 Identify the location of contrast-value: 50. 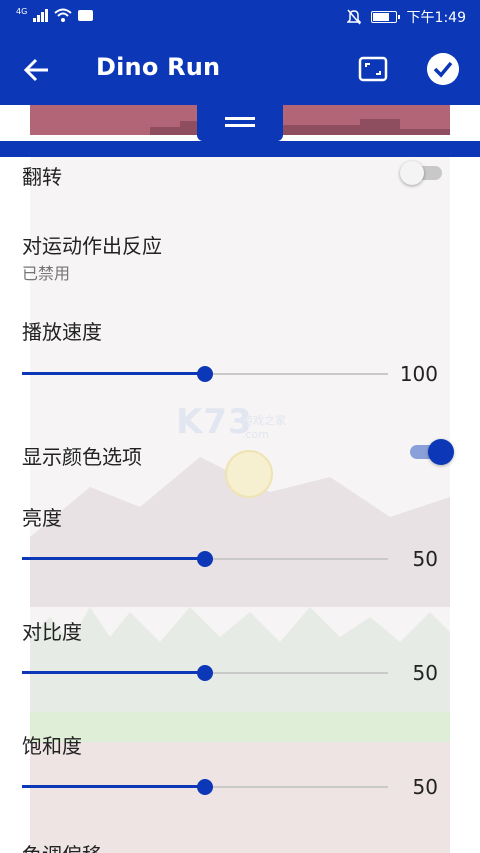
(425, 673).